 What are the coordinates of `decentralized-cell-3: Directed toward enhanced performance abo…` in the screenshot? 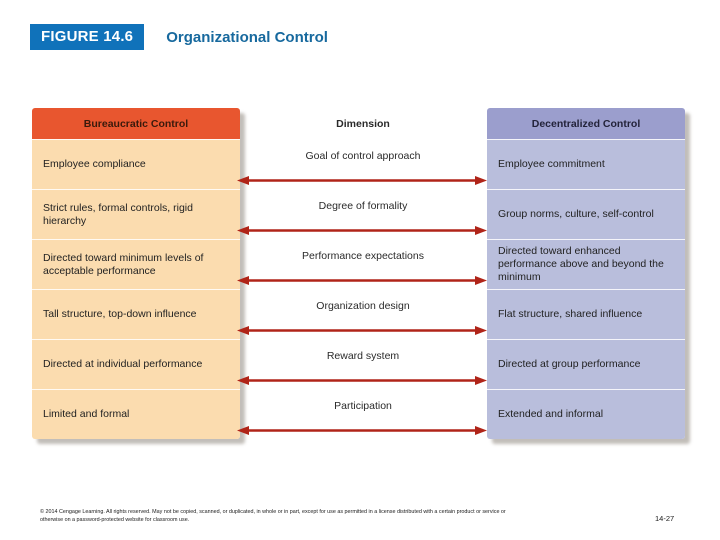 It's located at (586, 264).